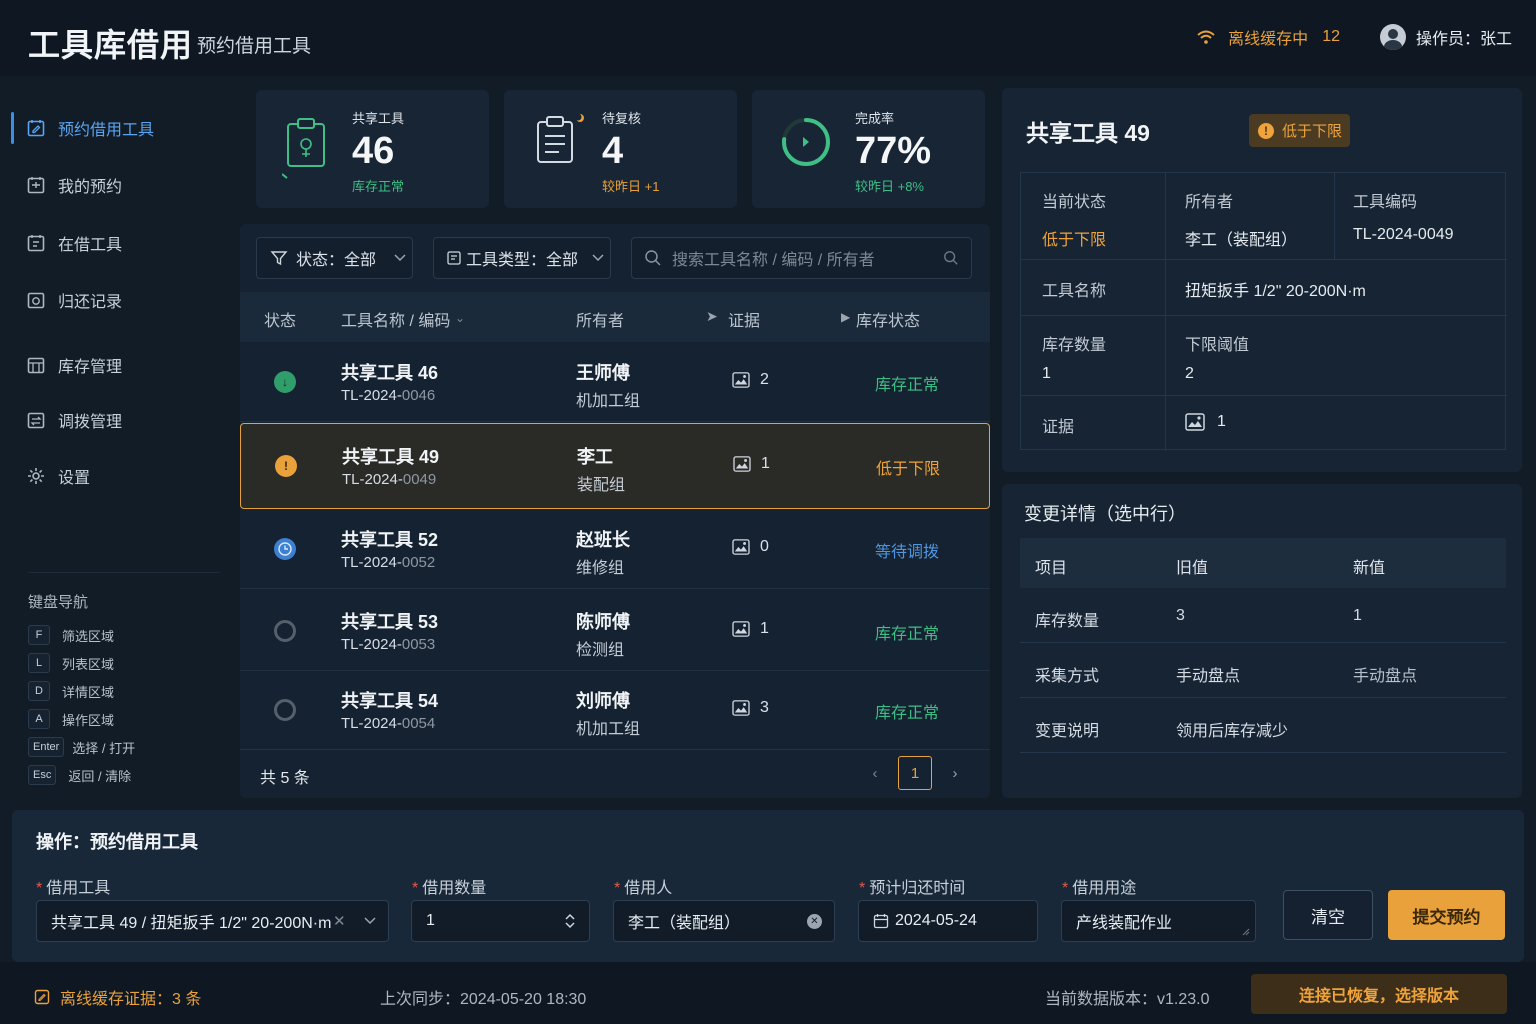  What do you see at coordinates (631, 186) in the screenshot?
I see `stat-sub: 较昨日 +1` at bounding box center [631, 186].